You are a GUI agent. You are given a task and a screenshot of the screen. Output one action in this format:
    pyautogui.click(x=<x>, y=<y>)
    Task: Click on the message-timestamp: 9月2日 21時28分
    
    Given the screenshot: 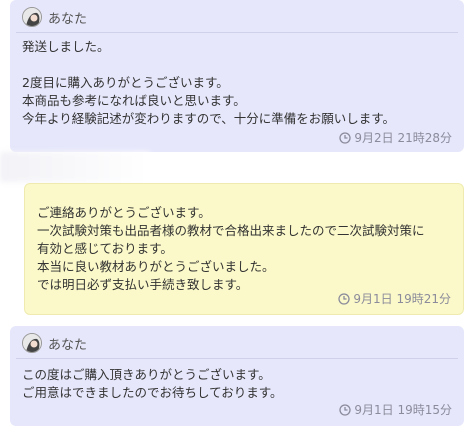 What is the action you would take?
    pyautogui.click(x=395, y=137)
    